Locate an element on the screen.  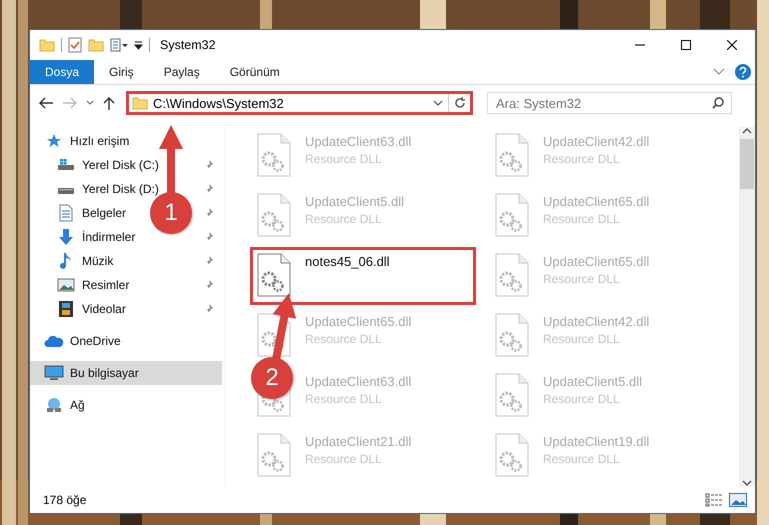
star-icon is located at coordinates (54, 141).